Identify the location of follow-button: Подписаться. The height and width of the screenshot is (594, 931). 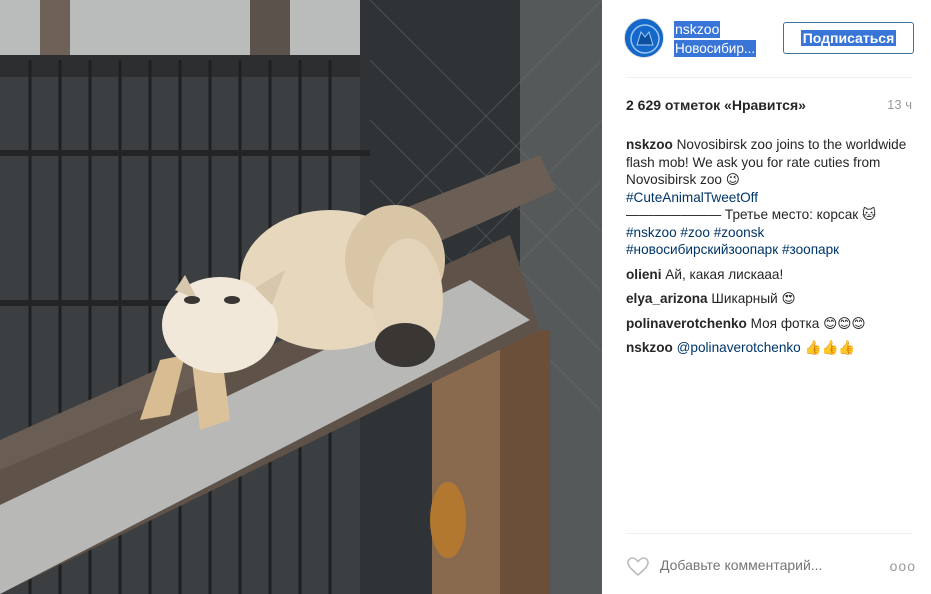
(848, 38).